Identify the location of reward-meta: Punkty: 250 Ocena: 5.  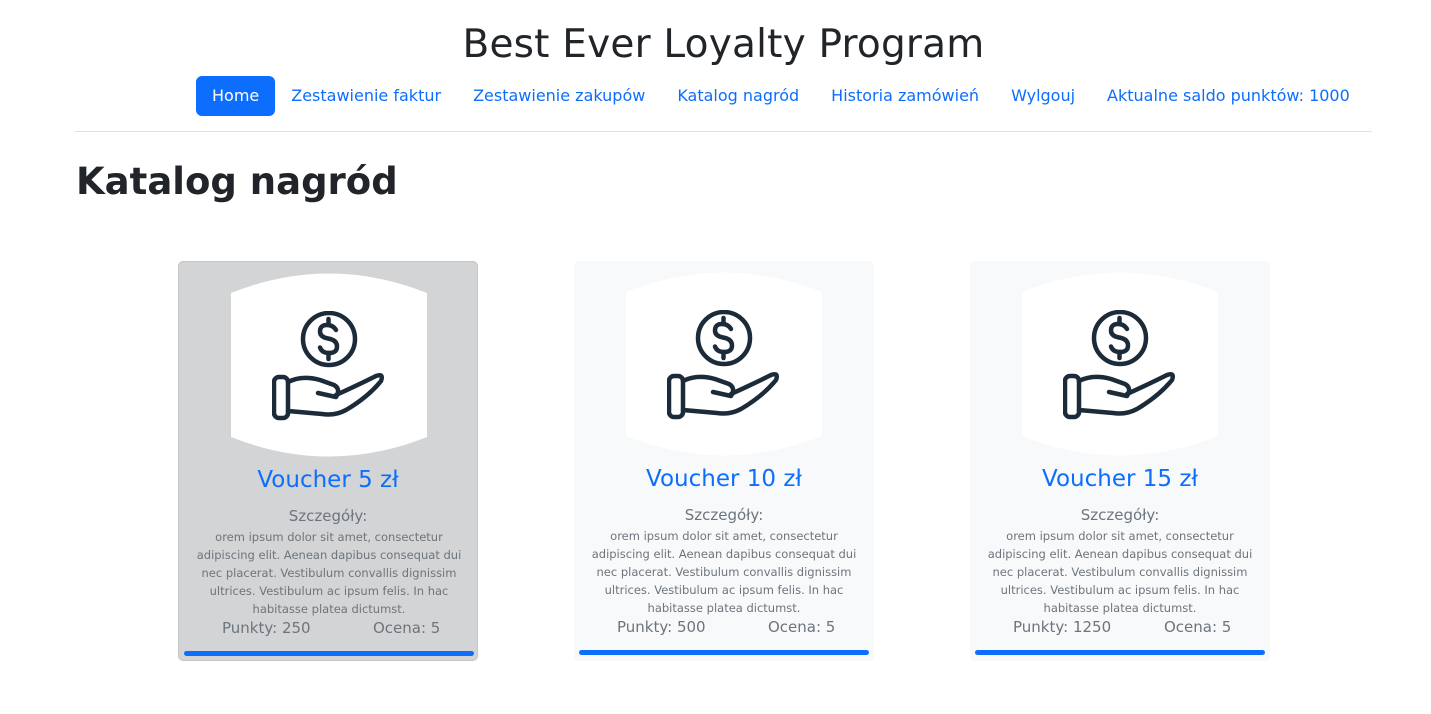
(328, 629).